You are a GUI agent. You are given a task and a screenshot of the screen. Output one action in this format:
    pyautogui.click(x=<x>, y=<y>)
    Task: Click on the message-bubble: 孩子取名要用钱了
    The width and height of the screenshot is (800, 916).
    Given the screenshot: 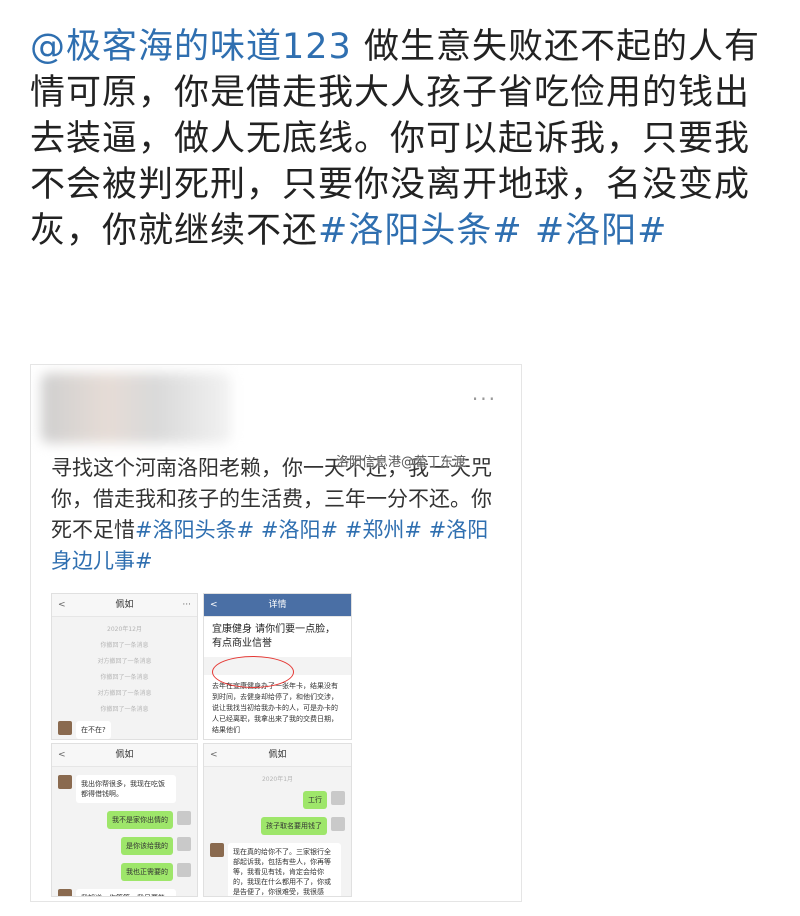 What is the action you would take?
    pyautogui.click(x=294, y=826)
    